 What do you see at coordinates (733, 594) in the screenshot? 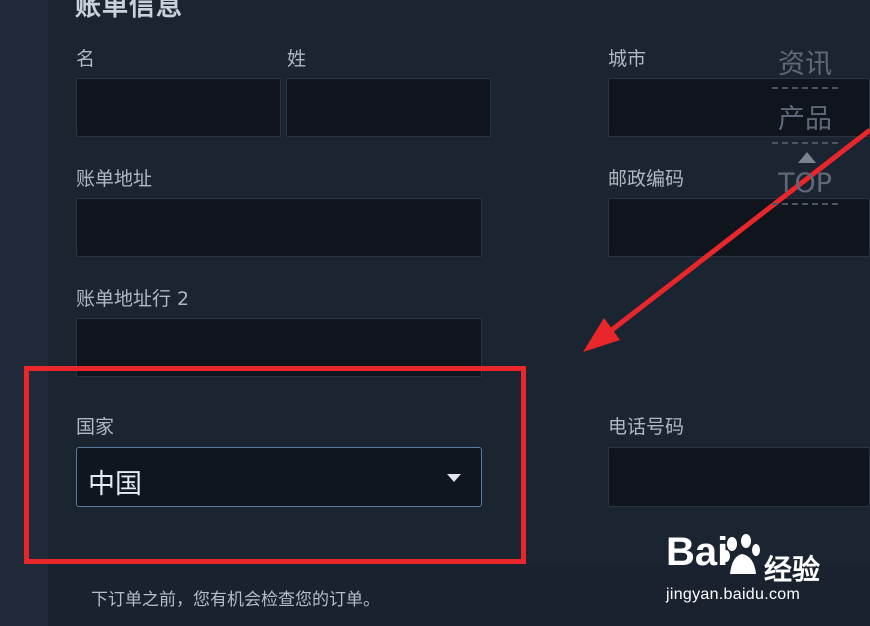
I see `watermark-url: jingyan.baidu.com` at bounding box center [733, 594].